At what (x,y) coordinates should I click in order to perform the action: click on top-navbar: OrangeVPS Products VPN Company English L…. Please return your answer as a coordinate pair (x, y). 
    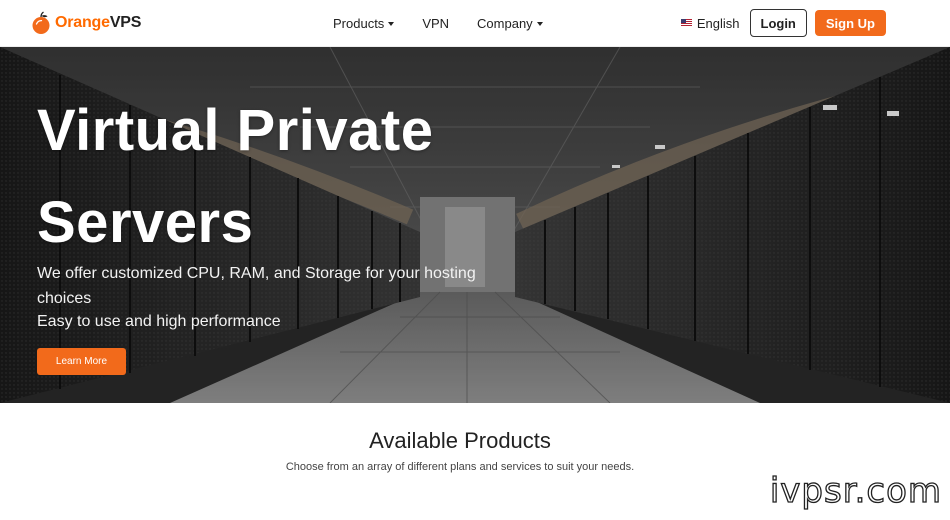
    Looking at the image, I should click on (475, 23).